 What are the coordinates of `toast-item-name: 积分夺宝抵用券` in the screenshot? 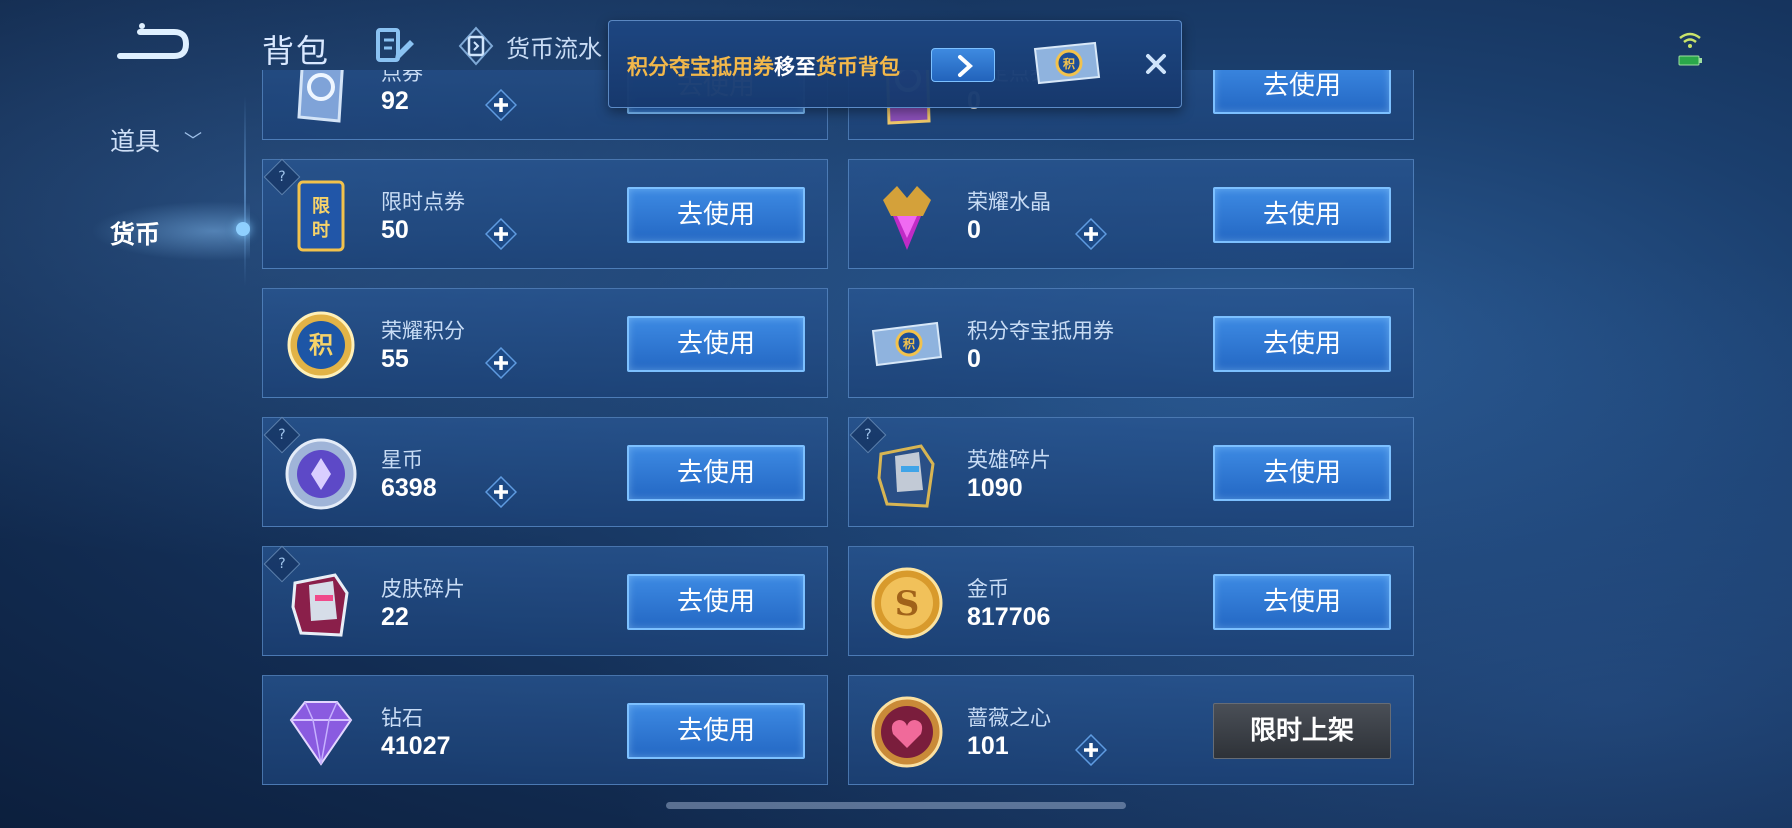 It's located at (700, 67).